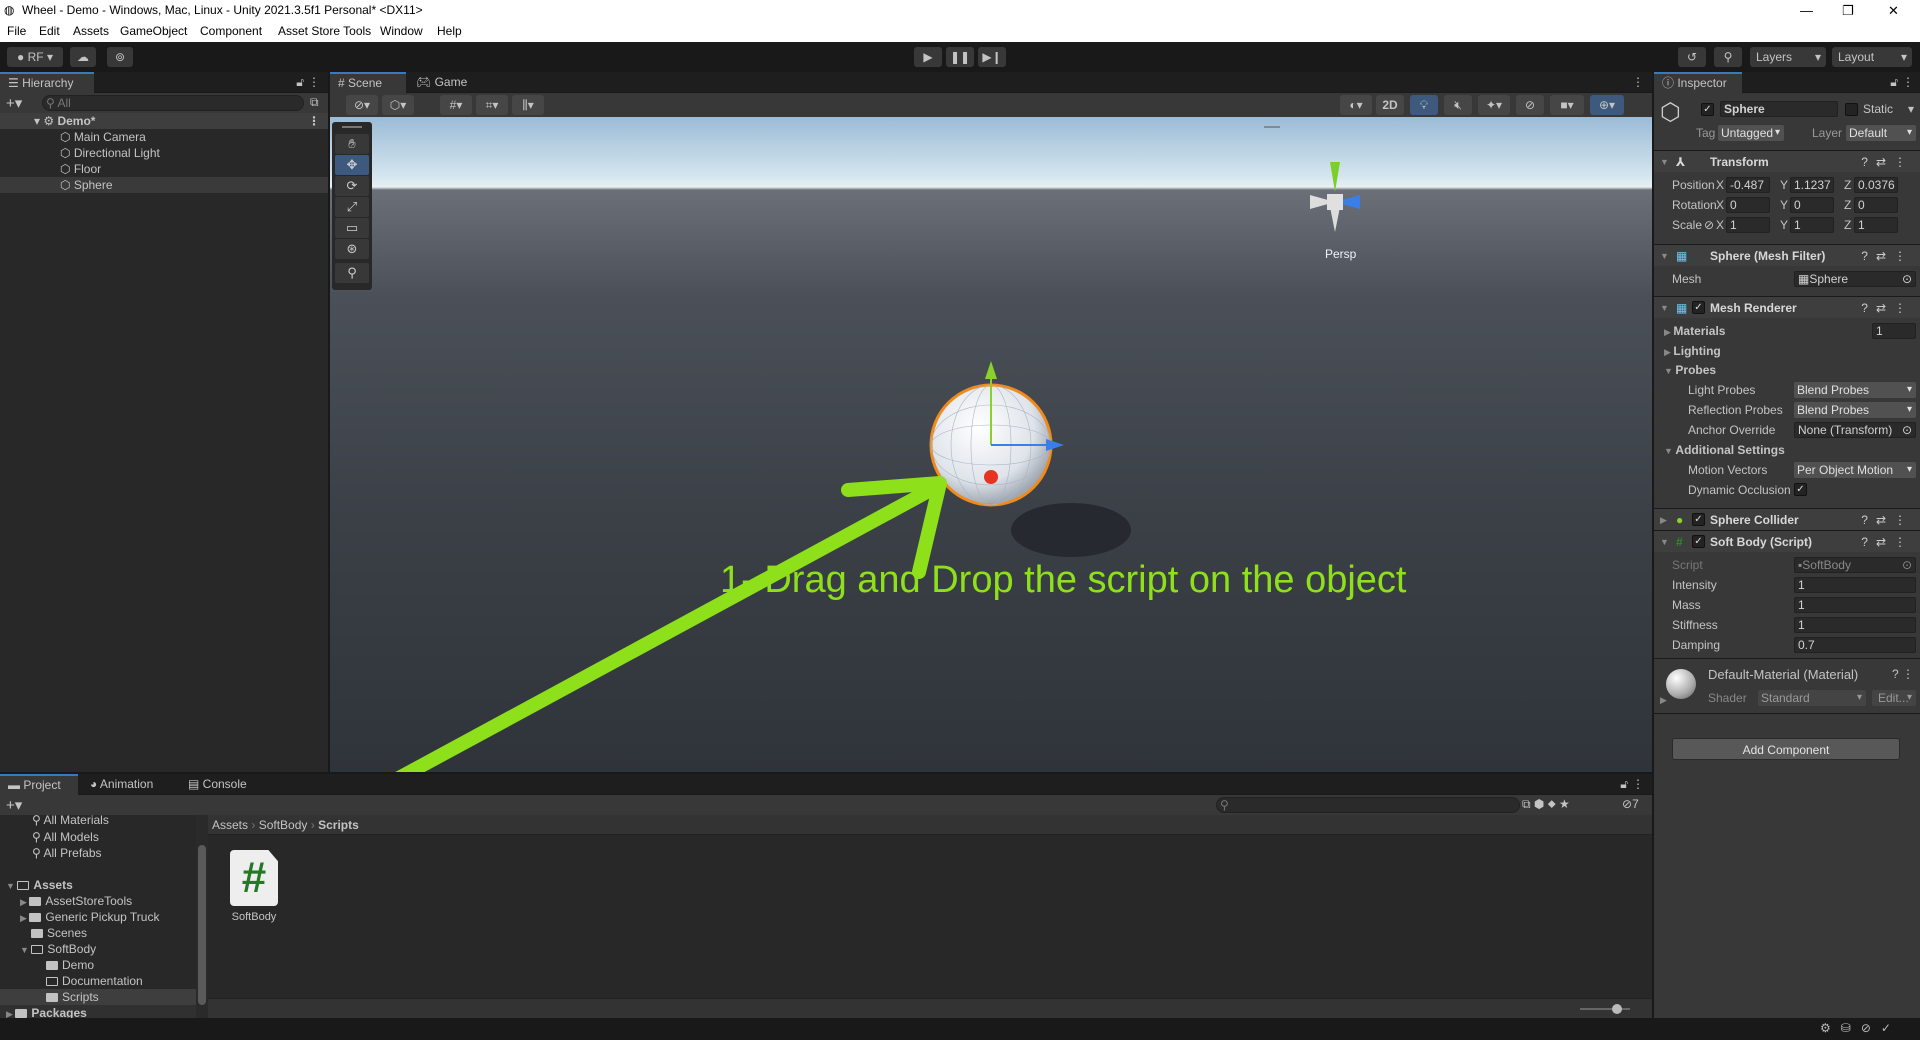  What do you see at coordinates (362, 105) in the screenshot?
I see `draw-mode-dropdown: ⊘▾` at bounding box center [362, 105].